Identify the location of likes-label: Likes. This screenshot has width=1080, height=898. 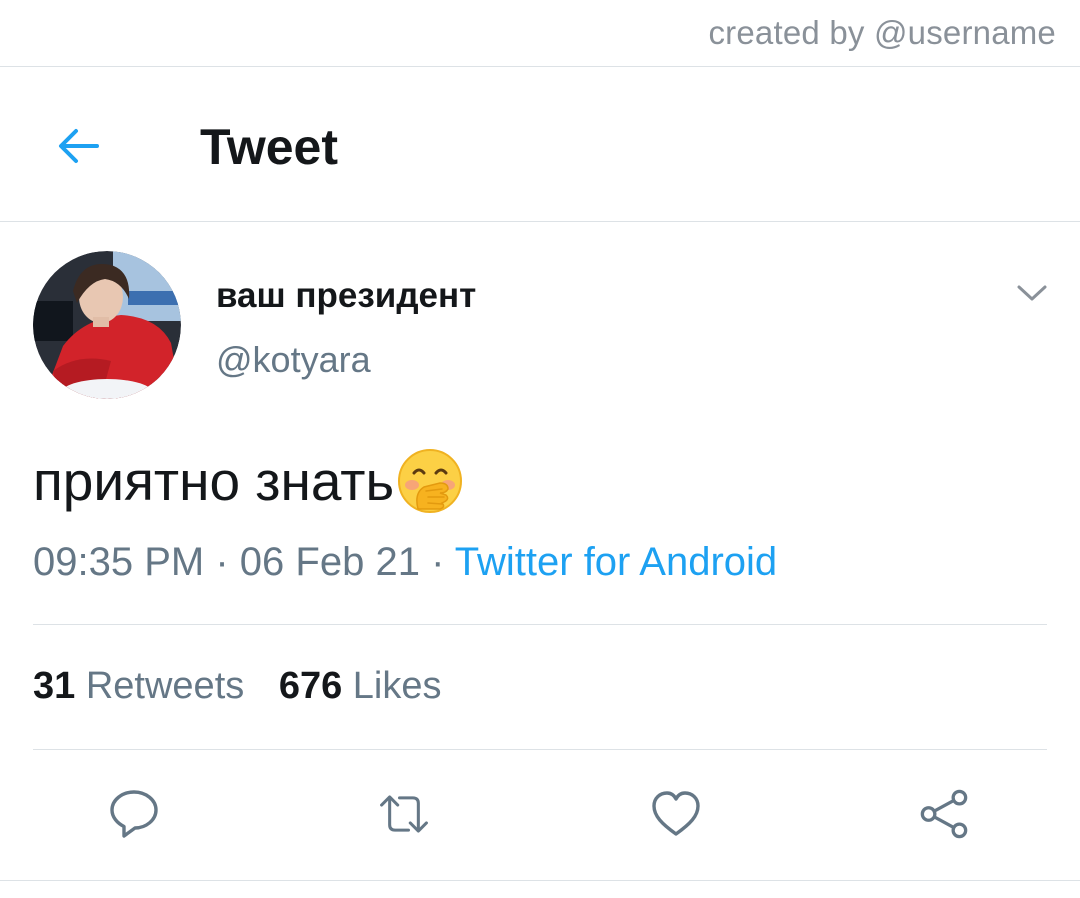
(397, 686).